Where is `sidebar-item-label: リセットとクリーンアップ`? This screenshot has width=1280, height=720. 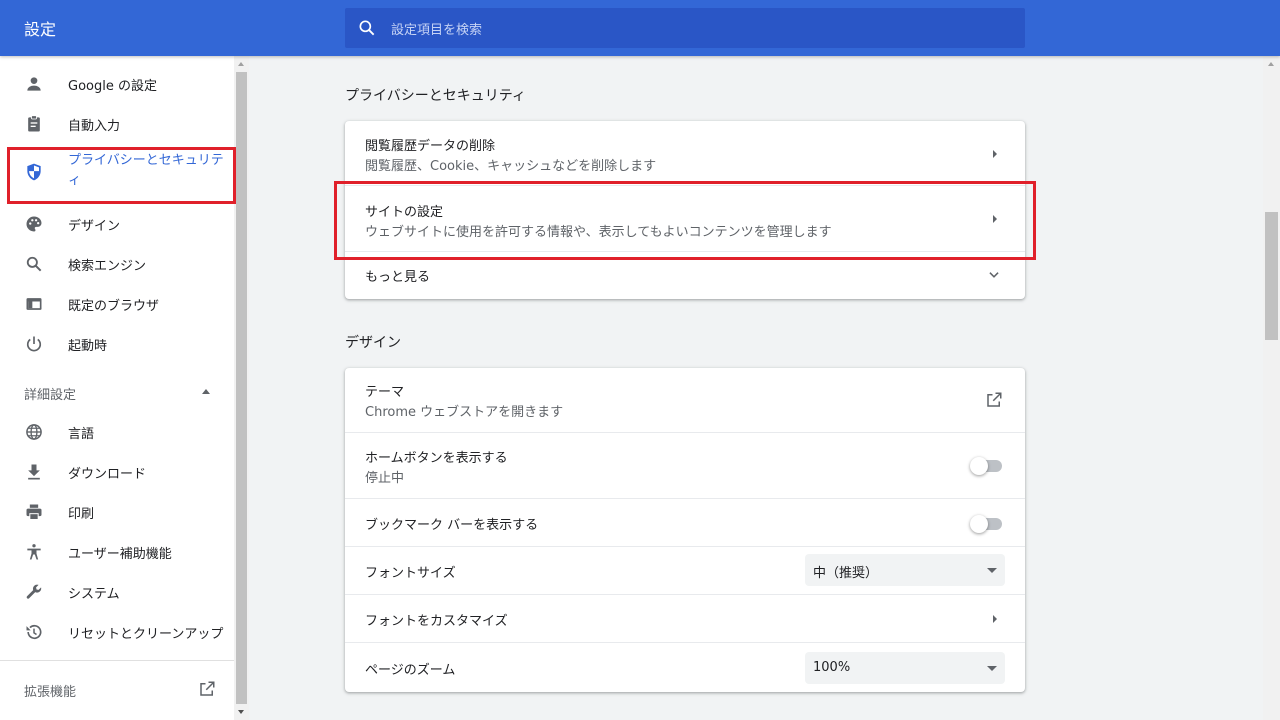
sidebar-item-label: リセットとクリーンアップ is located at coordinates (146, 634).